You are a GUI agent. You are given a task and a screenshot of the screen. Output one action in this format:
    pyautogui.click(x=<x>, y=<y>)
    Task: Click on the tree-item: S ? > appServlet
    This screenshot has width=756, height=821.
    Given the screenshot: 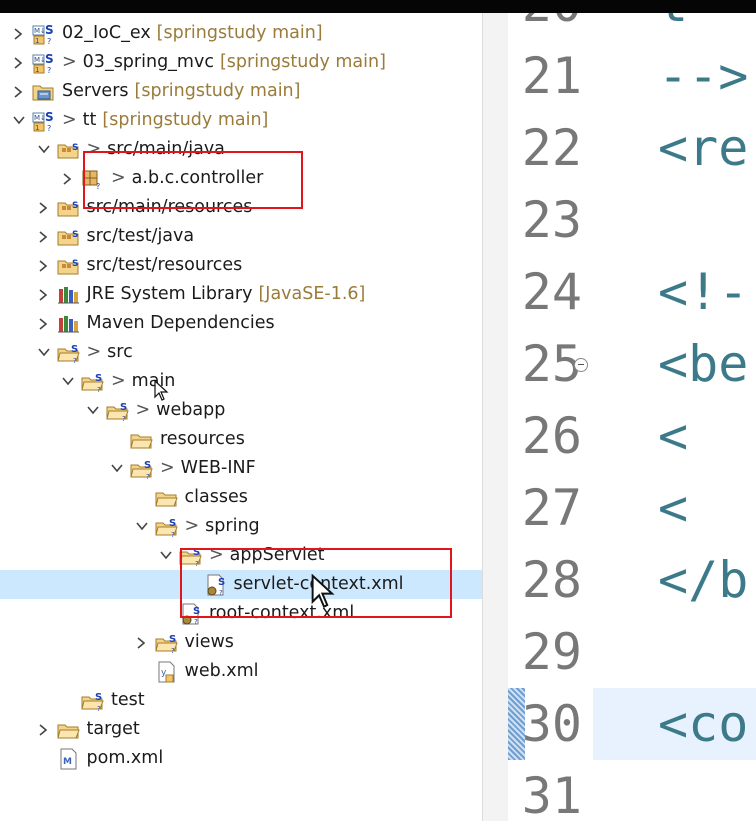 What is the action you would take?
    pyautogui.click(x=241, y=555)
    